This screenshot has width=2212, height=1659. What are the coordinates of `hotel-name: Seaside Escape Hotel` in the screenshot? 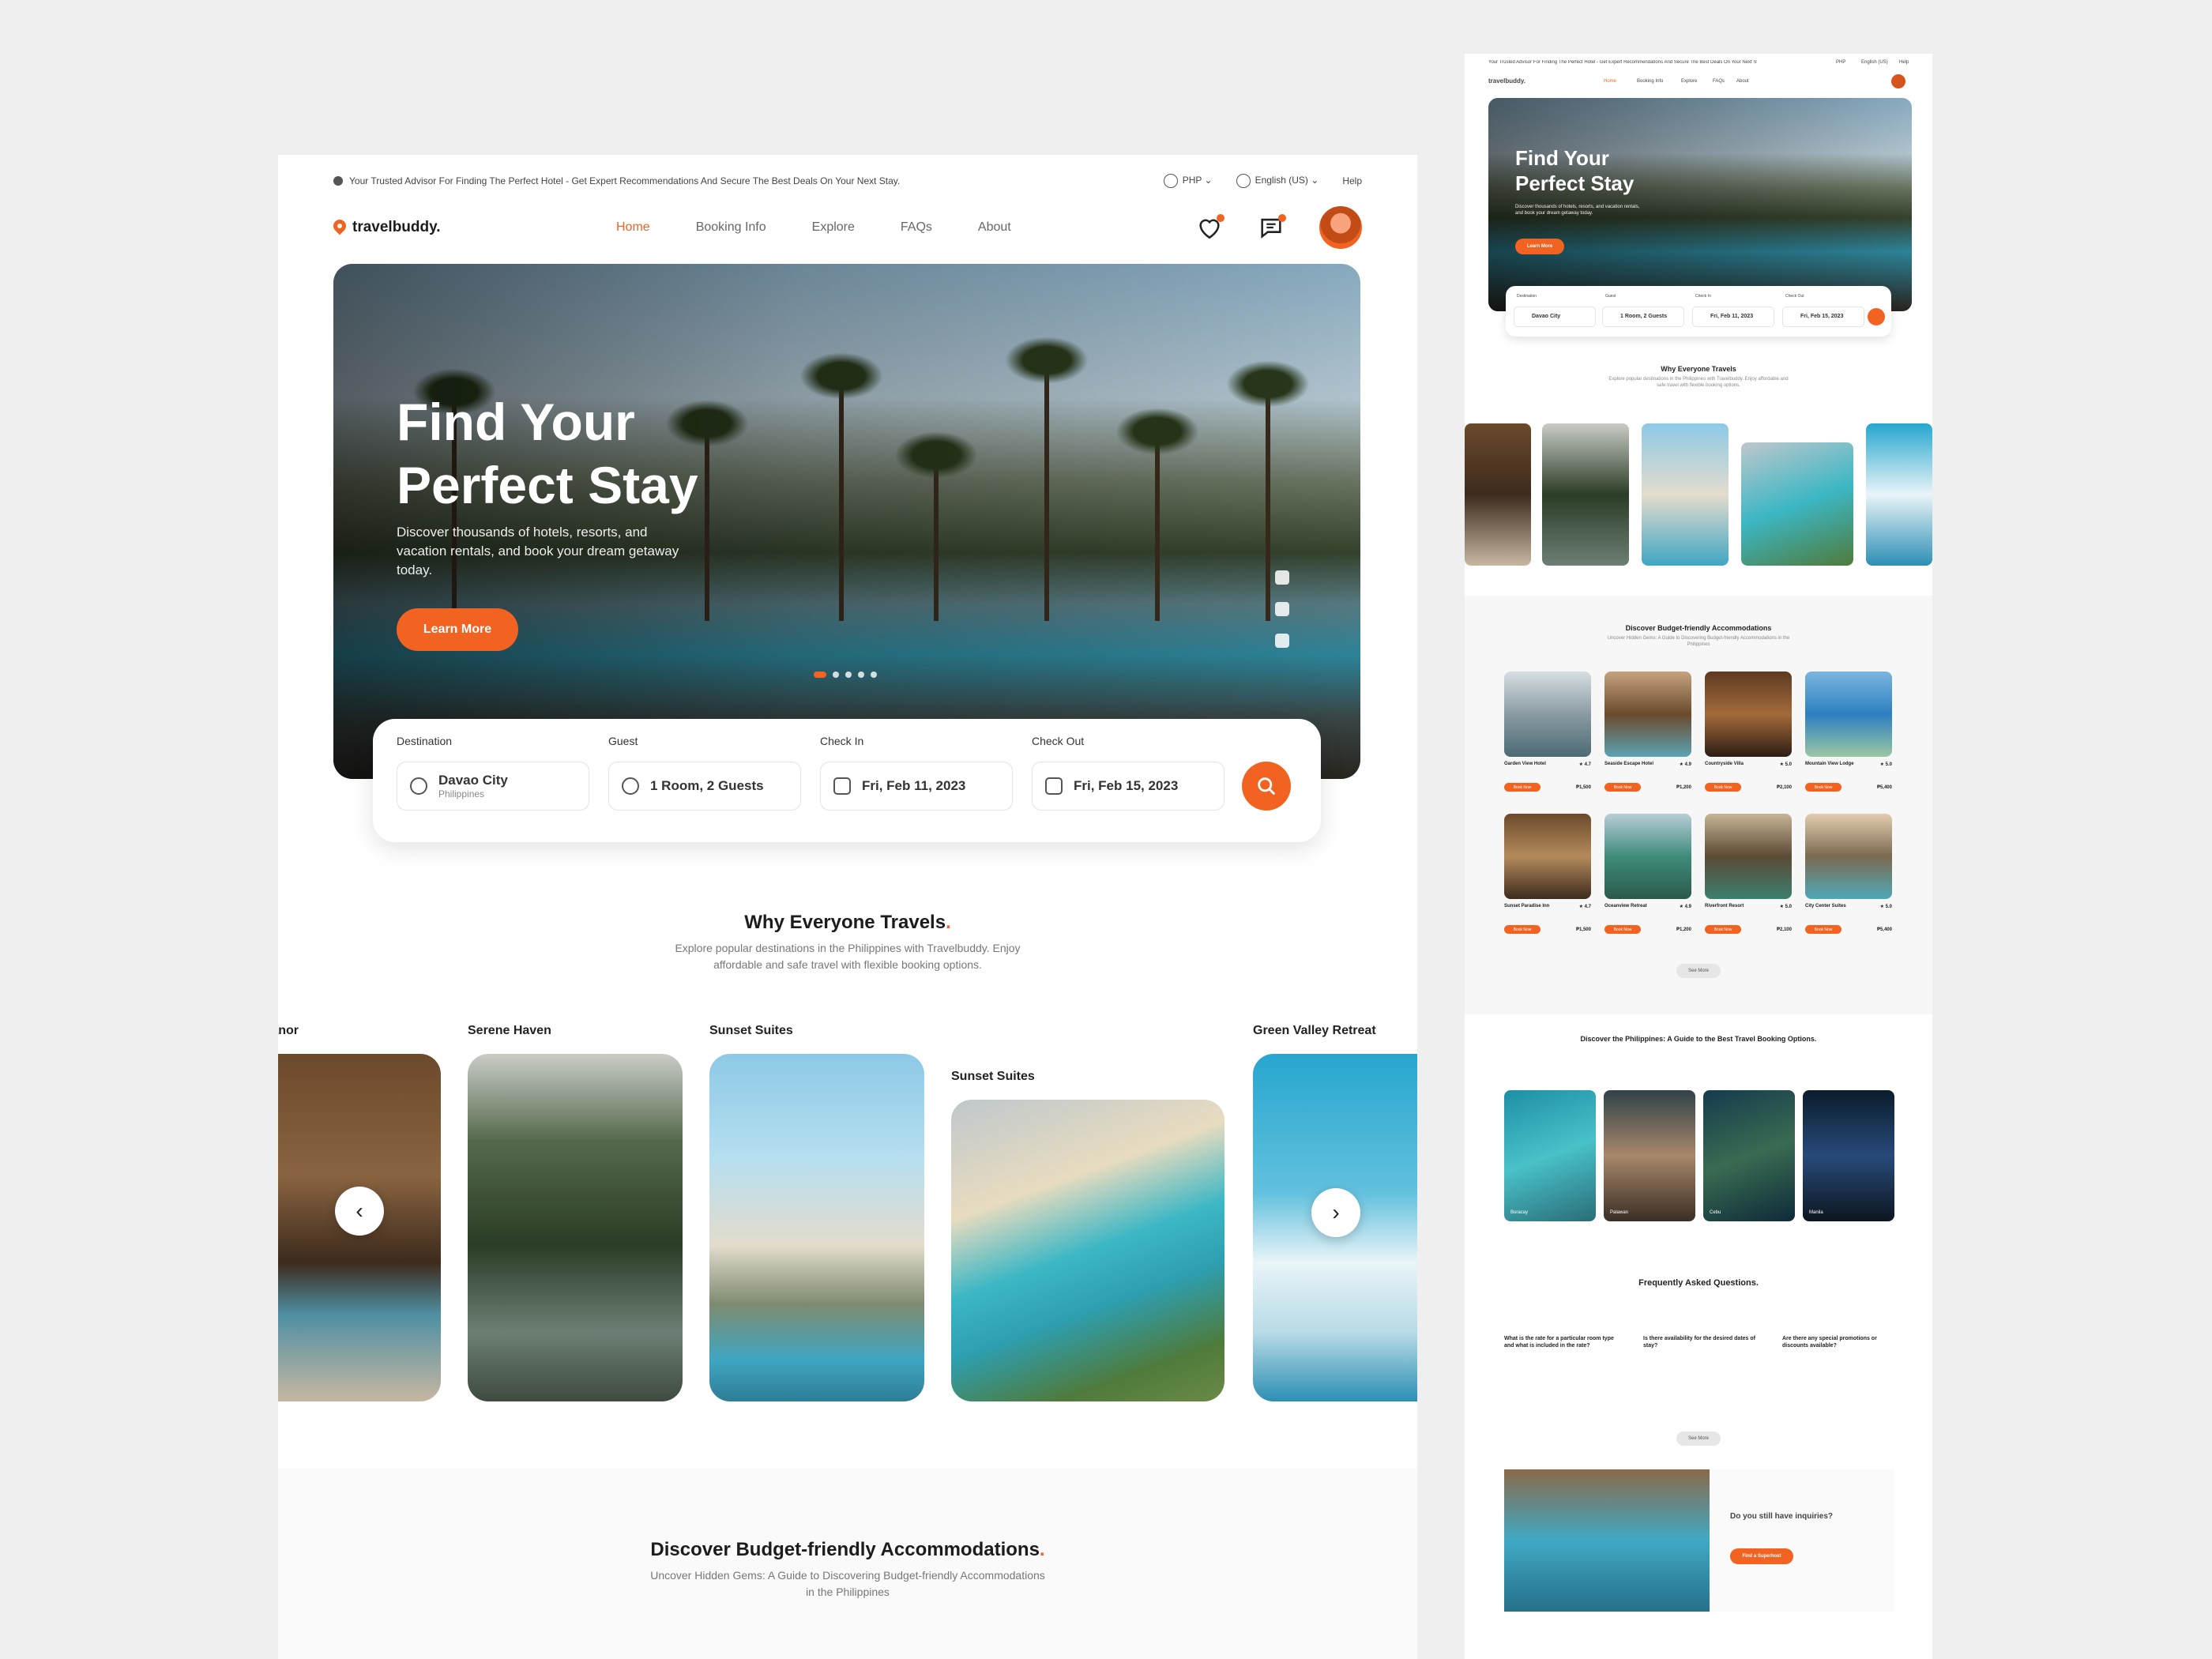 It's located at (1629, 764).